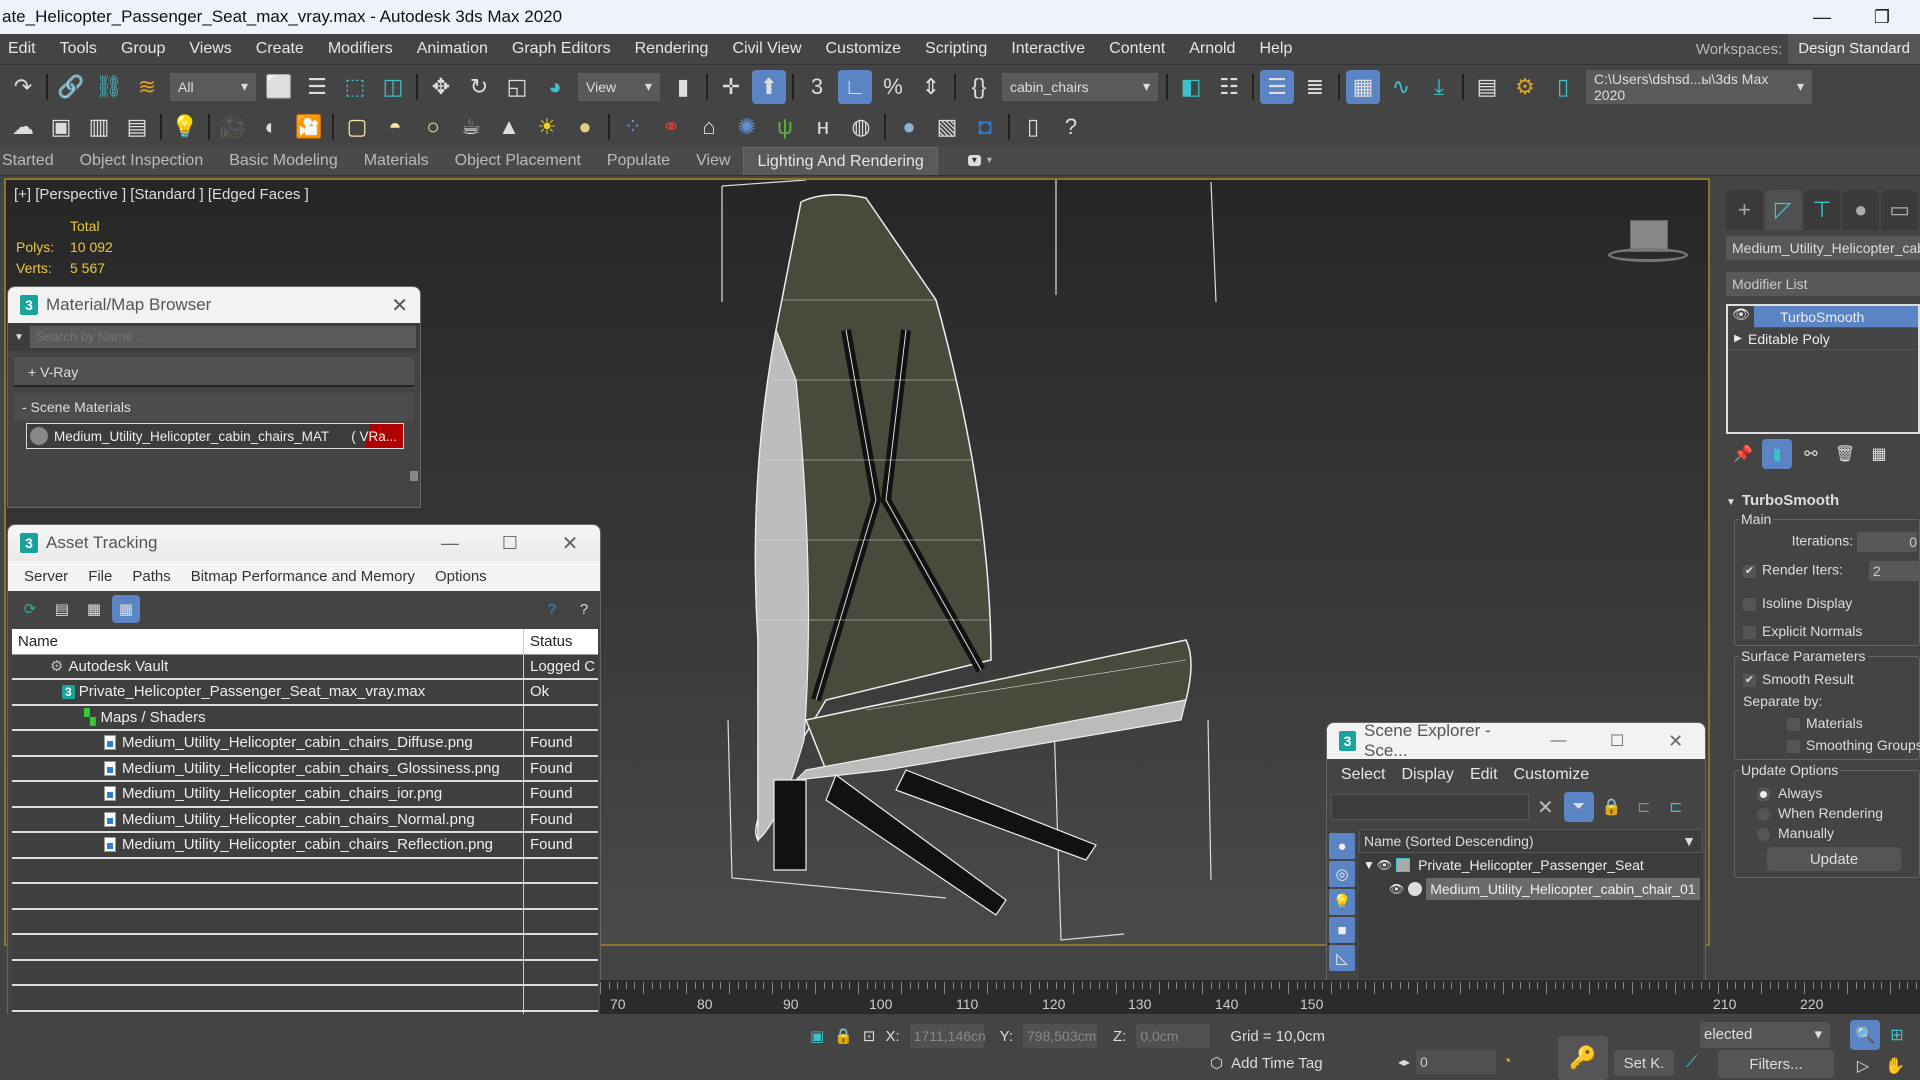 The height and width of the screenshot is (1080, 1920). Describe the element at coordinates (1583, 1058) in the screenshot. I see `set-key-icon: 🔑` at that location.